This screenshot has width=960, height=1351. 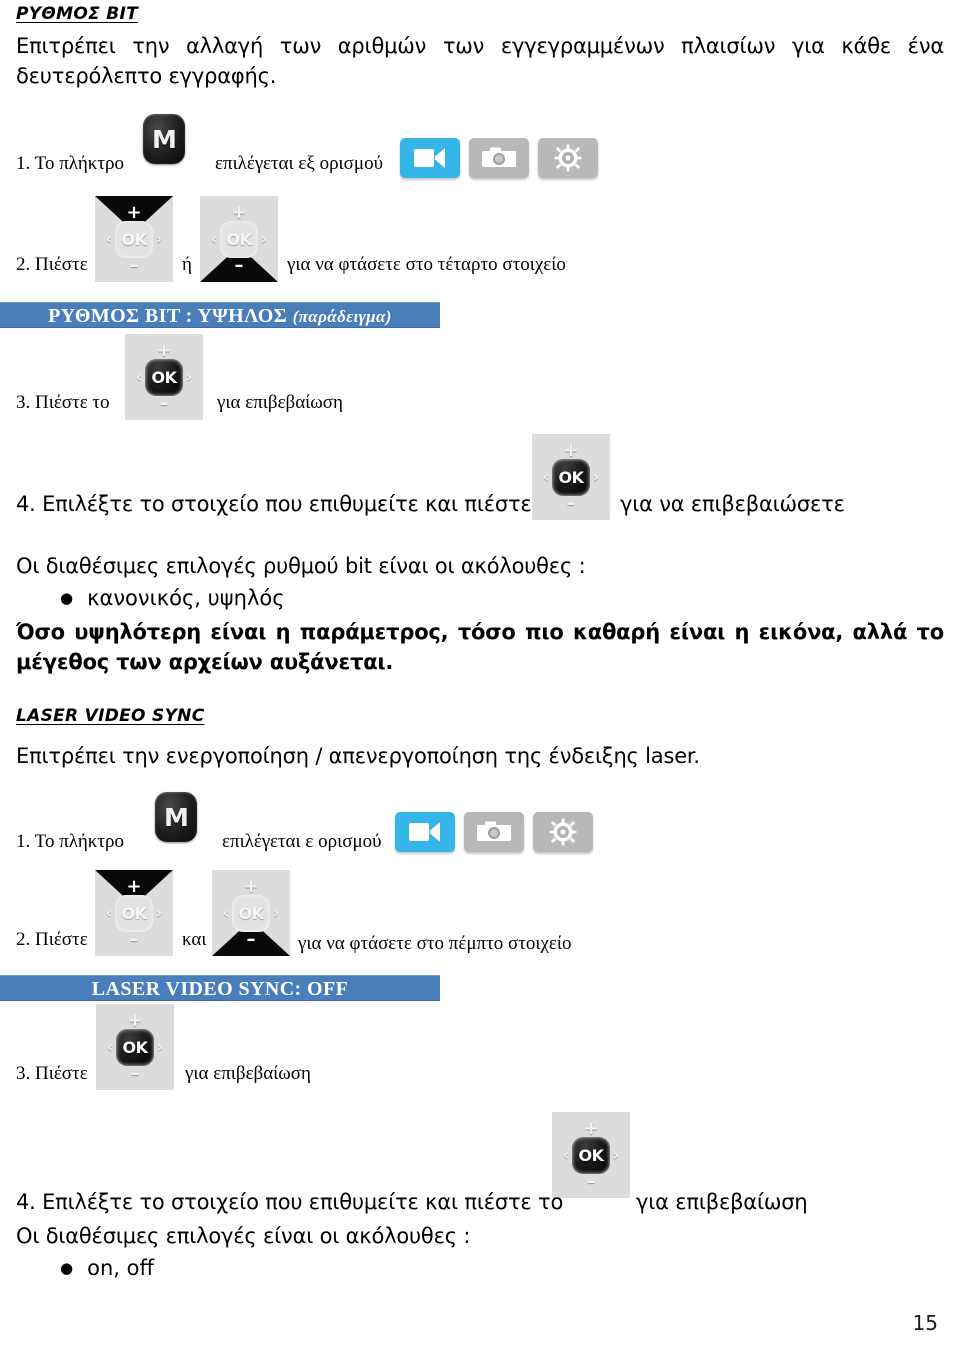 What do you see at coordinates (194, 939) in the screenshot?
I see `step-2-2-middle: και` at bounding box center [194, 939].